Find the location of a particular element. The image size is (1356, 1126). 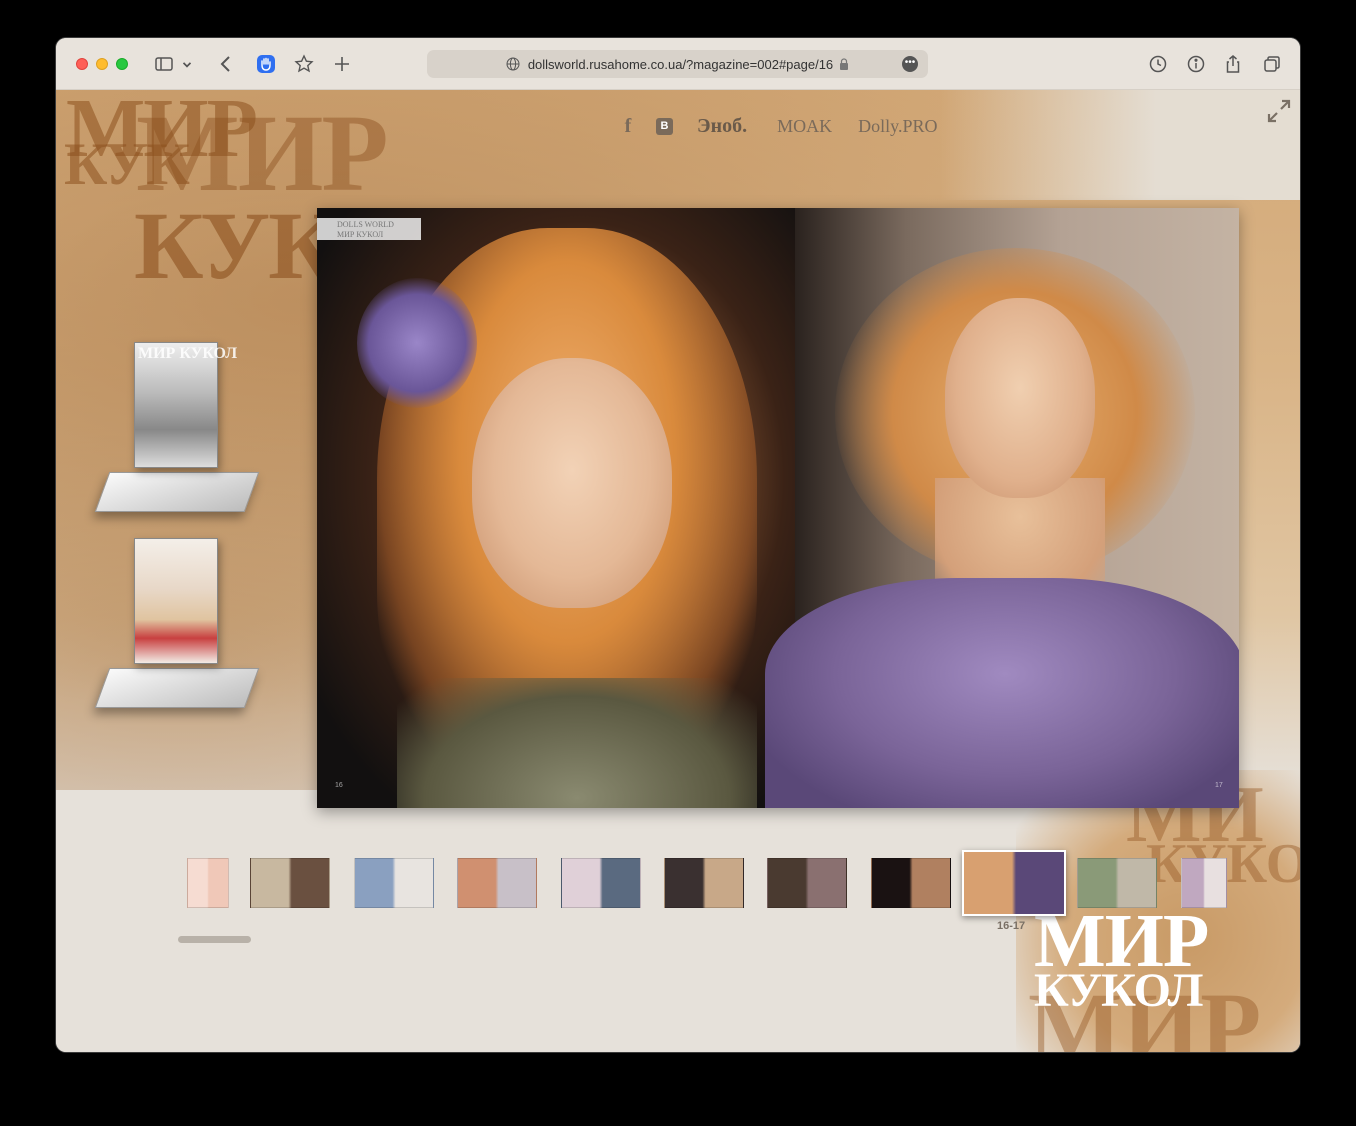

watermark-subtitle: КУК is located at coordinates (236, 245).